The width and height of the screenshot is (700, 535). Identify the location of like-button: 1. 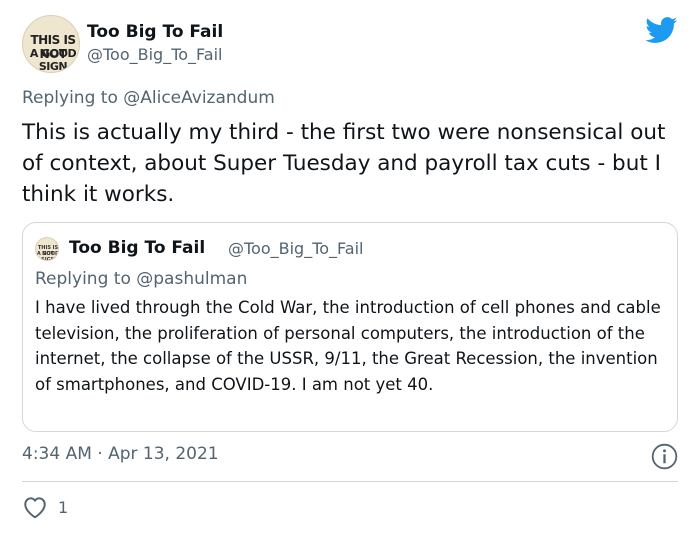
(45, 507).